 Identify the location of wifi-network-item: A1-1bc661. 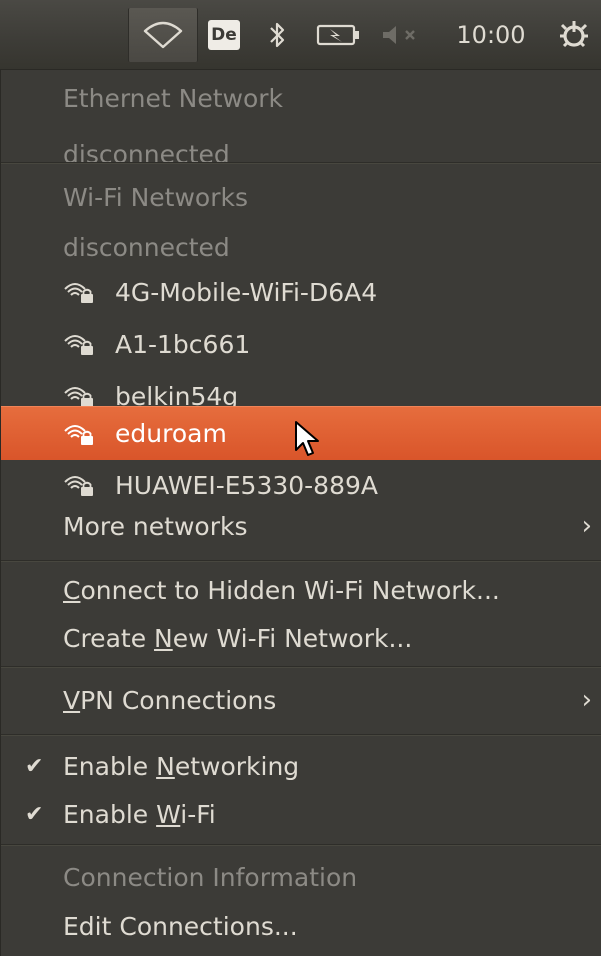
(301, 344).